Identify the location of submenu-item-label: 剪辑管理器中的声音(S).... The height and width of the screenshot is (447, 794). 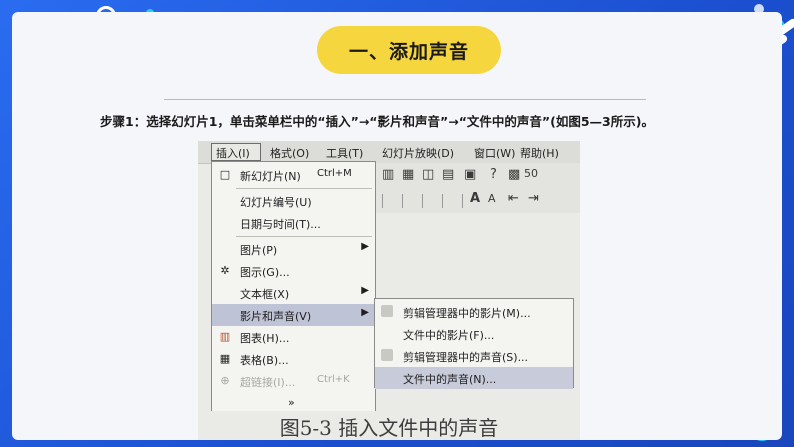
(466, 357).